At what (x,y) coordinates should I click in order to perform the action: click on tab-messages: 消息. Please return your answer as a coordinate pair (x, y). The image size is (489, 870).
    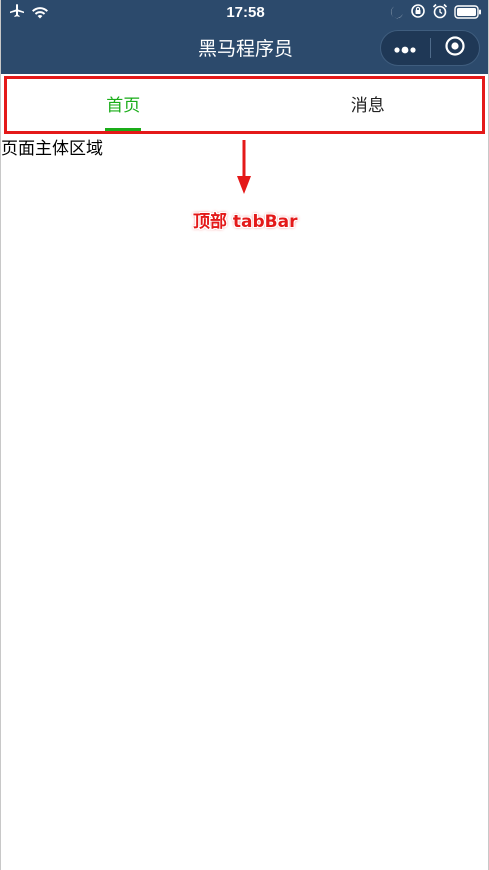
    Looking at the image, I should click on (367, 103).